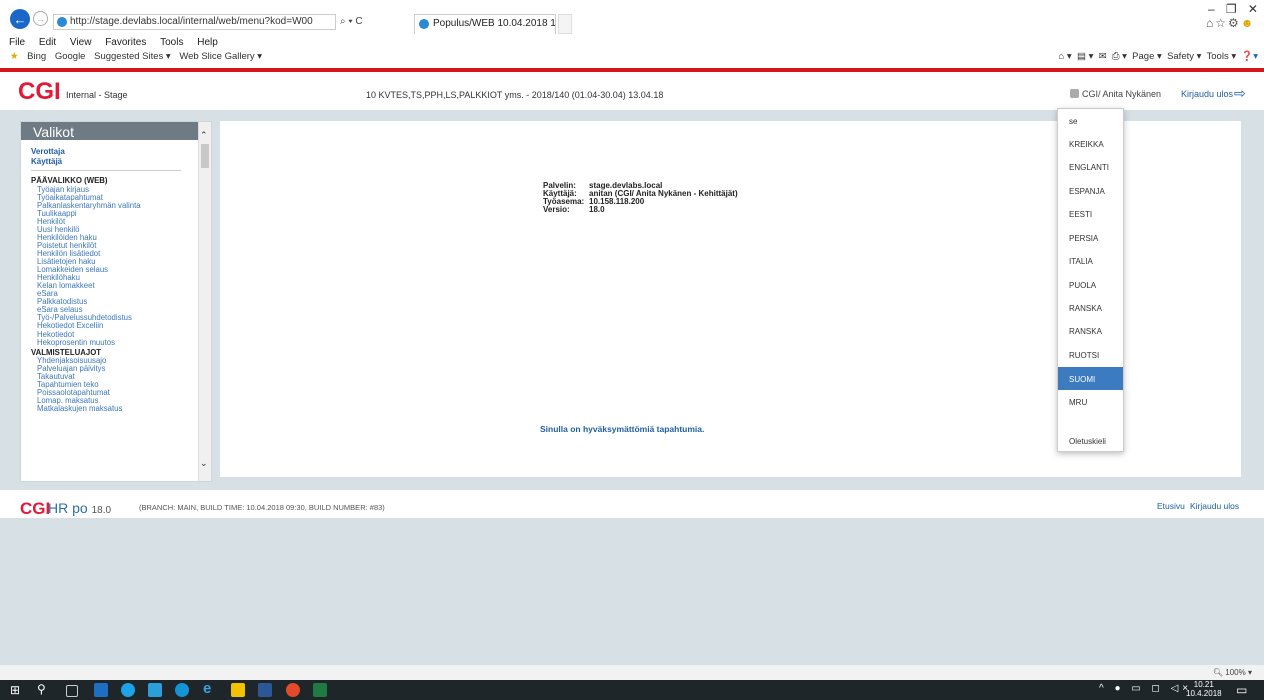 The height and width of the screenshot is (700, 1264). What do you see at coordinates (106, 171) in the screenshot?
I see `sidebar-divider` at bounding box center [106, 171].